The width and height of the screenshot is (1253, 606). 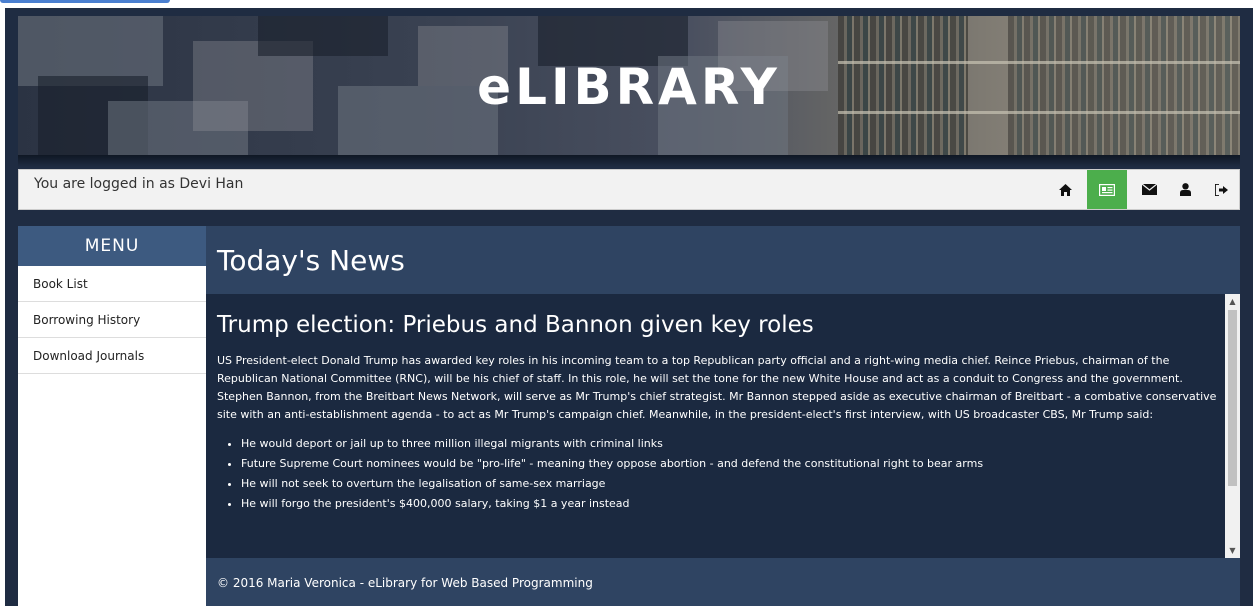 What do you see at coordinates (1232, 550) in the screenshot?
I see `scroll-down-arrow-icon: ▼` at bounding box center [1232, 550].